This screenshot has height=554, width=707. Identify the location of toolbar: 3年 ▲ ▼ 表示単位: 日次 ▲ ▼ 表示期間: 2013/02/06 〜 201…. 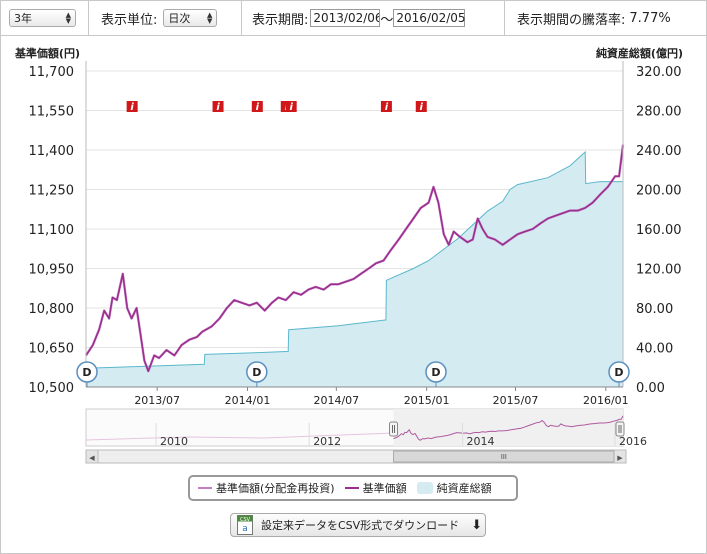
(353, 18).